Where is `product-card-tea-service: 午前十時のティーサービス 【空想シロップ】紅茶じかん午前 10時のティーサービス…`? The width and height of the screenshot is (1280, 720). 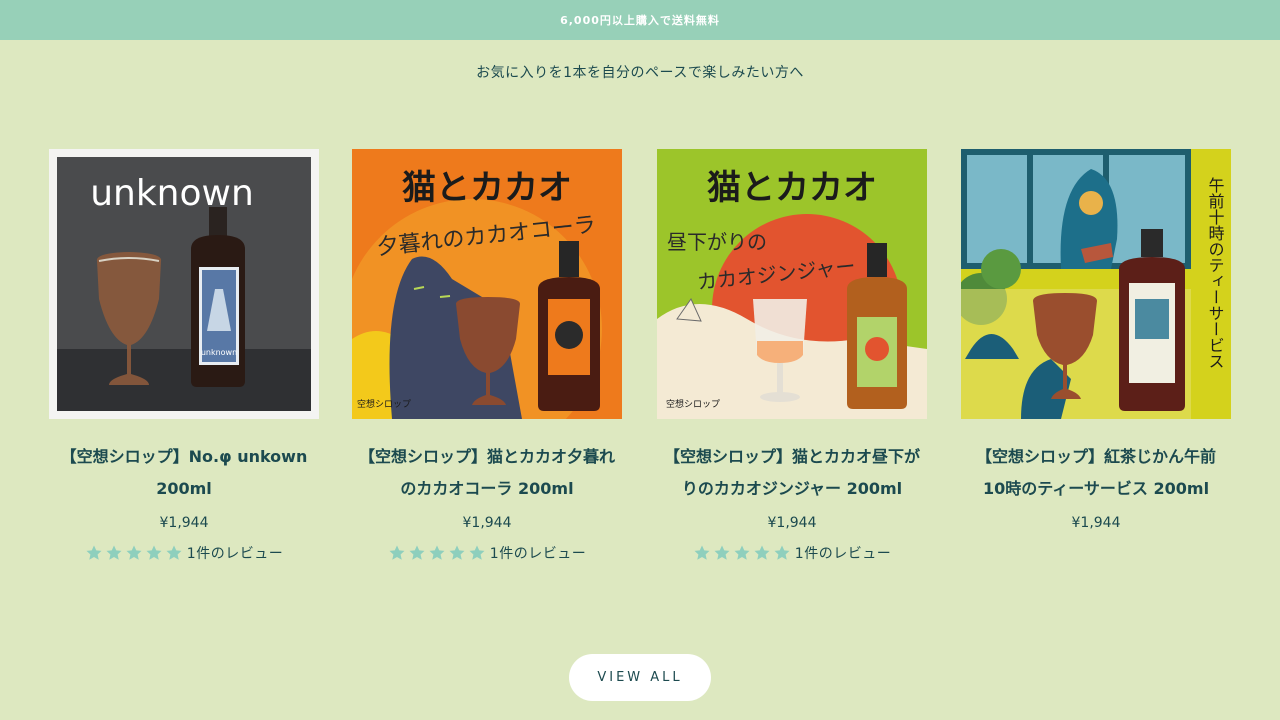 product-card-tea-service: 午前十時のティーサービス 【空想シロップ】紅茶じかん午前 10時のティーサービス… is located at coordinates (1096, 340).